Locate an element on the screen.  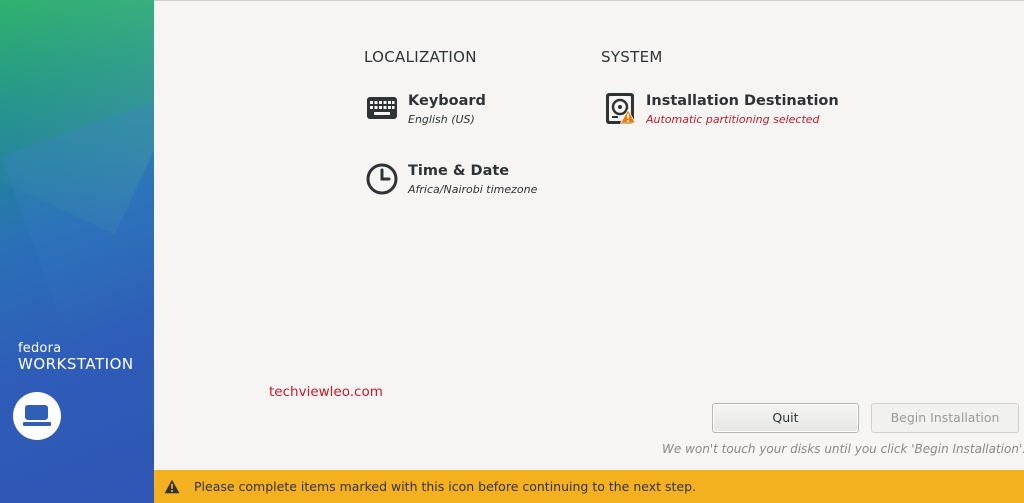
localization-heading: LOCALIZATION is located at coordinates (420, 57).